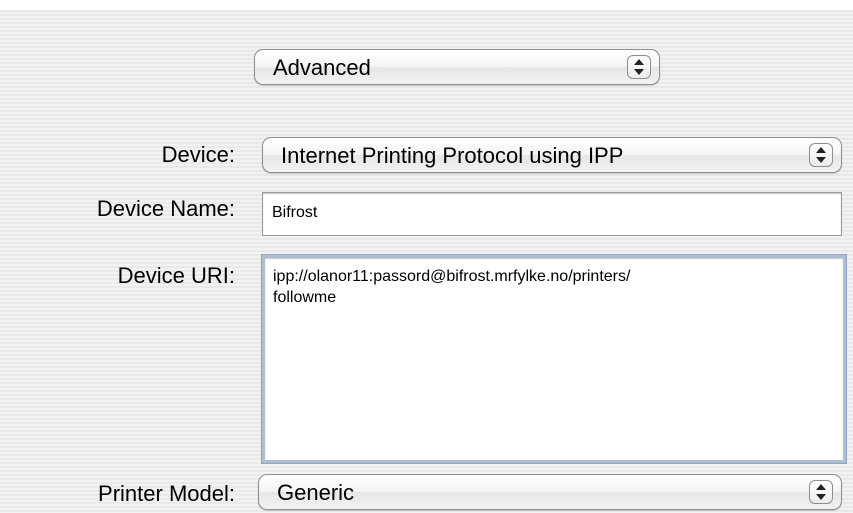 The width and height of the screenshot is (853, 513). Describe the element at coordinates (165, 208) in the screenshot. I see `device-name-label: Device Name:` at that location.